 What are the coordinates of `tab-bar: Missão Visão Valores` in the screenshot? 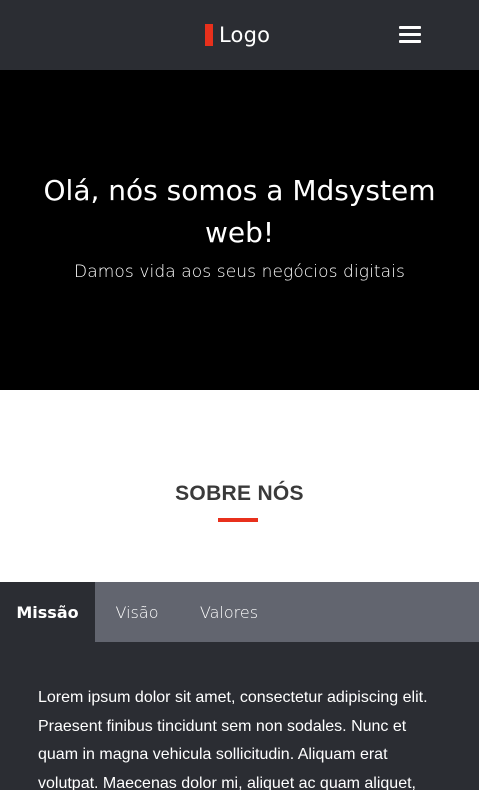 It's located at (239, 612).